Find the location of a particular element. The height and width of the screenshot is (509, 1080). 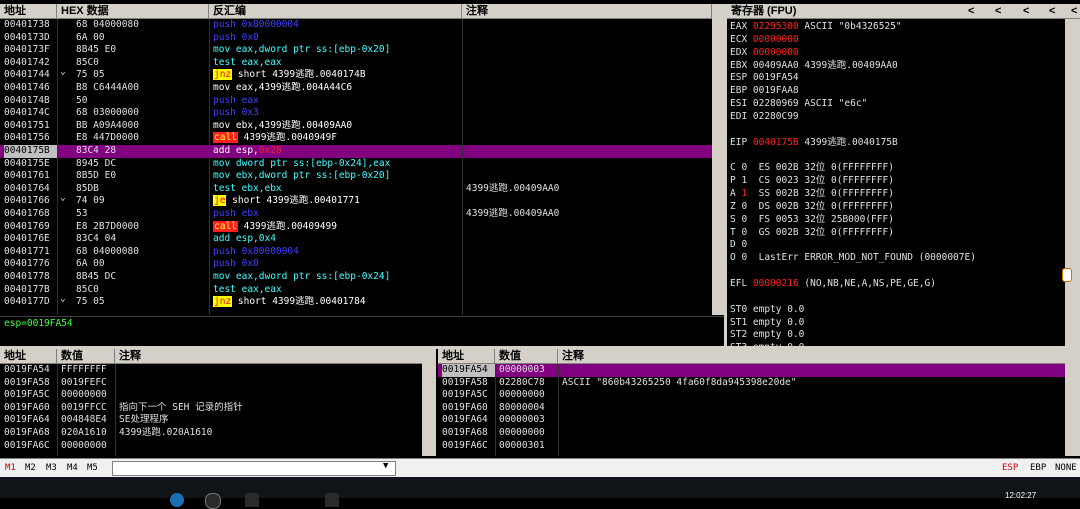

stack-row: 0019FA68 00000000 is located at coordinates (751, 433).